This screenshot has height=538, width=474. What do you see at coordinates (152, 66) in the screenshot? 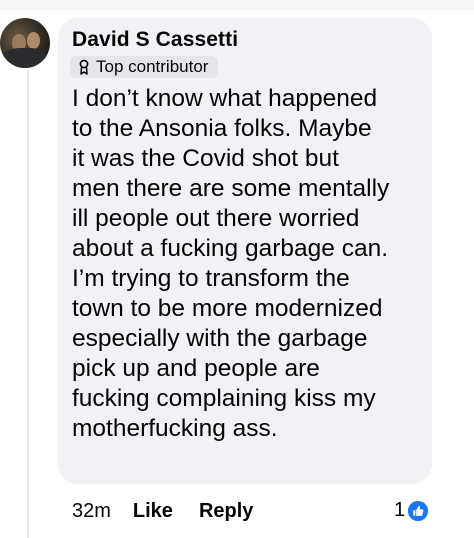
I see `badge-label: Top contributor` at bounding box center [152, 66].